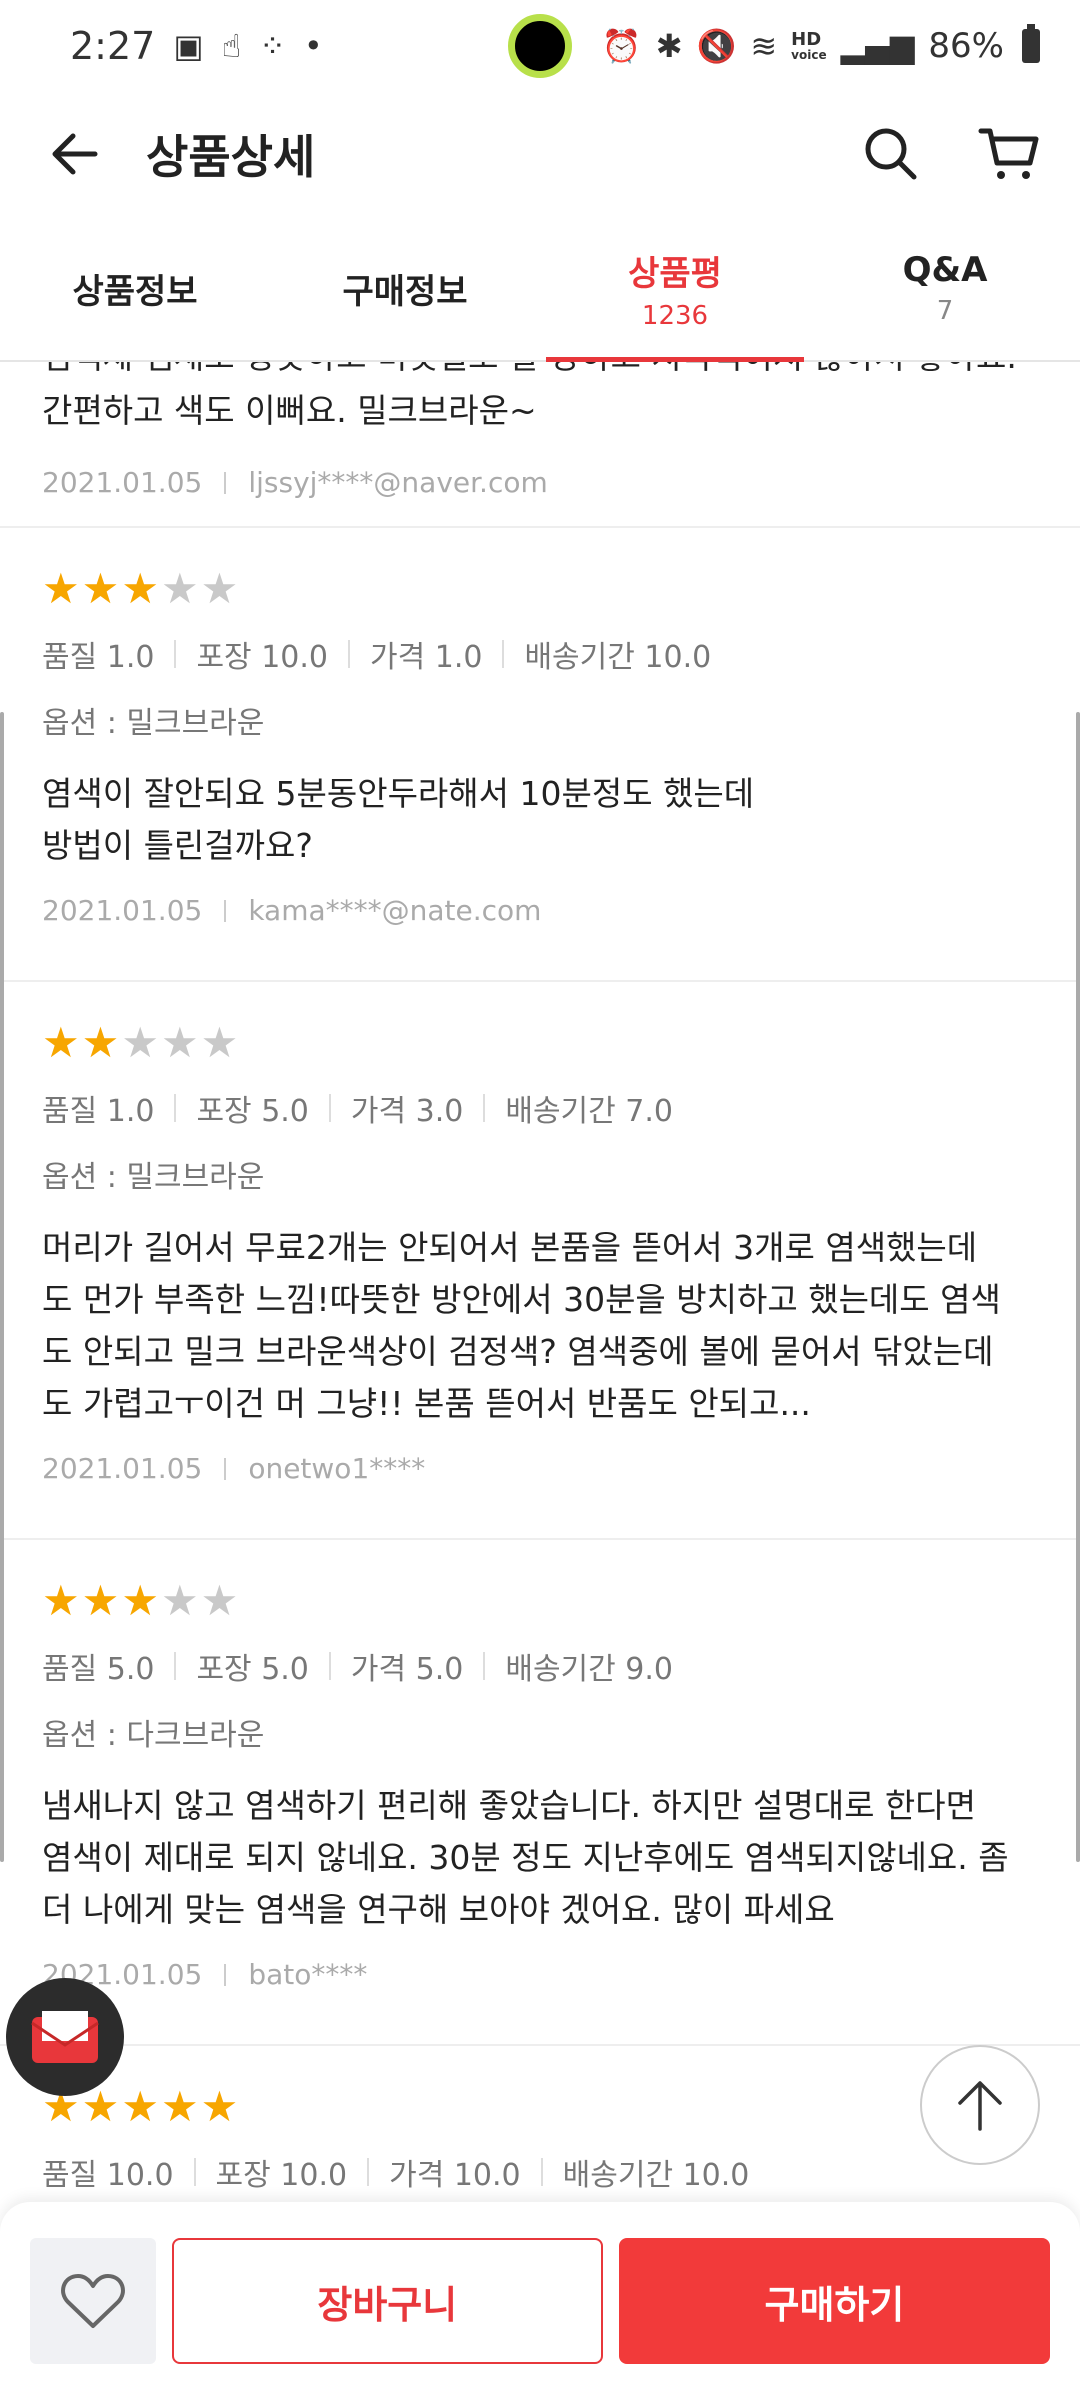  What do you see at coordinates (1031, 43) in the screenshot?
I see `battery-icon` at bounding box center [1031, 43].